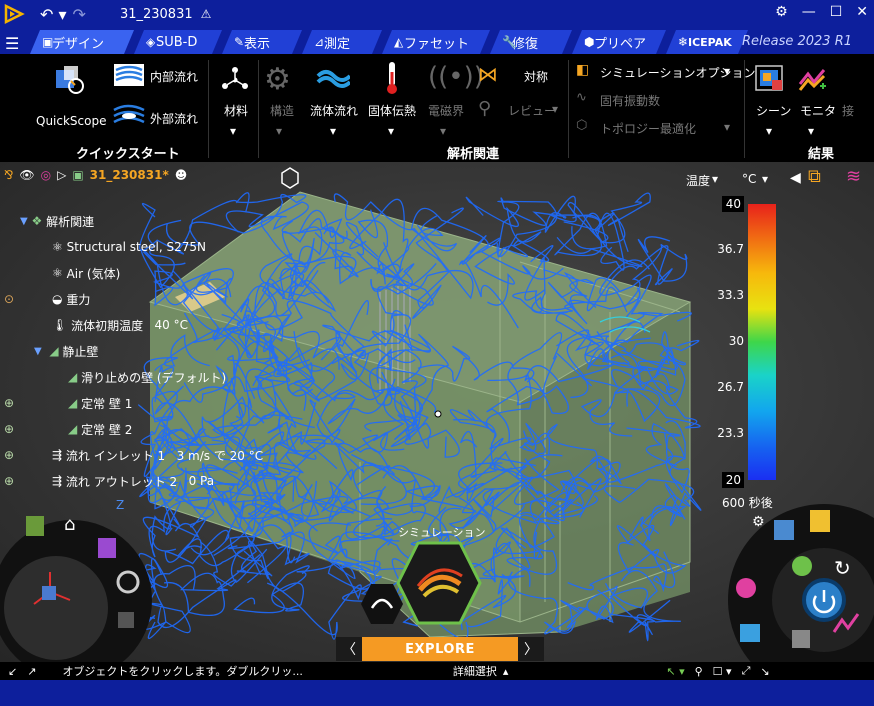 Image resolution: width=874 pixels, height=706 pixels. What do you see at coordinates (100, 403) in the screenshot?
I see `tree-item-wall-1: ◢ 定常 壁 1` at bounding box center [100, 403].